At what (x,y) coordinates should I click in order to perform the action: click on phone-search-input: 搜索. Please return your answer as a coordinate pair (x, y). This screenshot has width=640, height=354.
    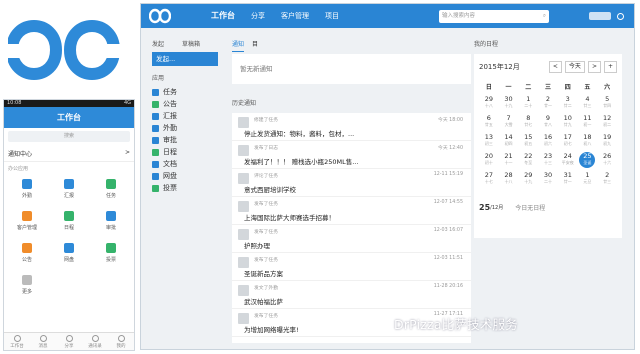
    Looking at the image, I should click on (69, 136).